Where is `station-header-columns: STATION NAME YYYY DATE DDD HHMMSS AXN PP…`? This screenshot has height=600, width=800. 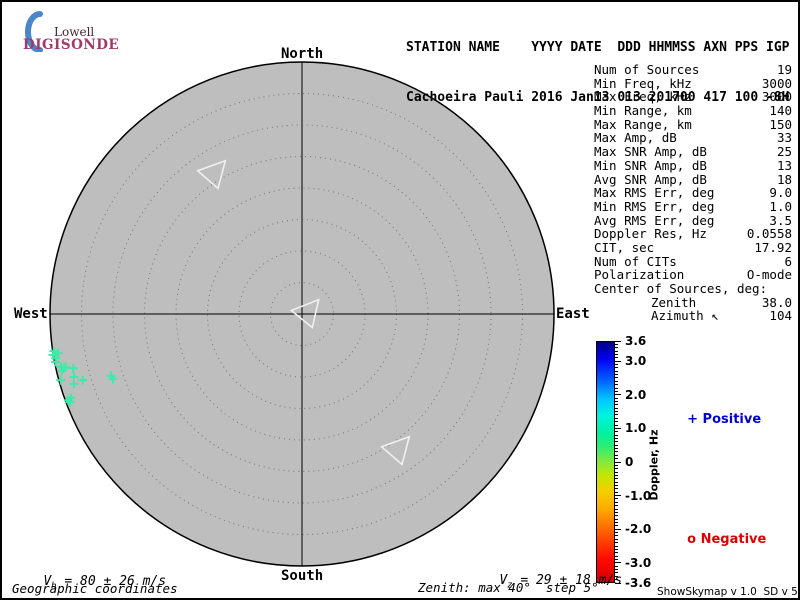
station-header-columns: STATION NAME YYYY DATE DDD HHMMSS AXN PP… is located at coordinates (598, 47).